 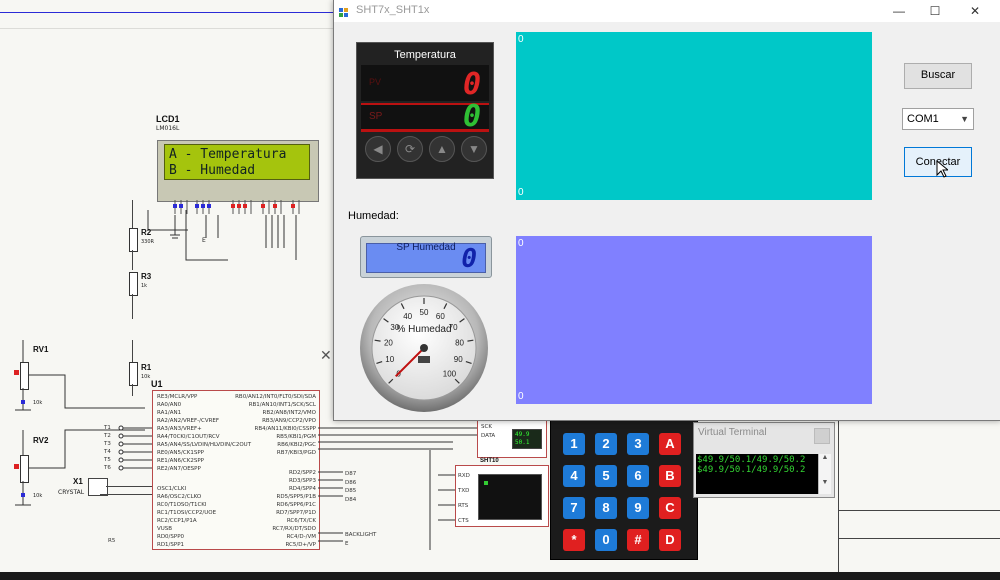 I want to click on gauge-tick-label: 50, so click(x=424, y=312).